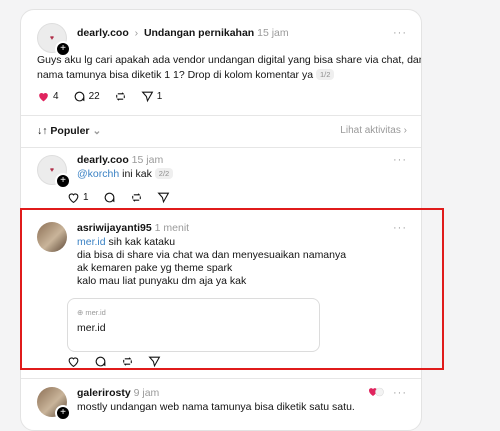  What do you see at coordinates (97, 131) in the screenshot?
I see `chevron-down-icon: ⌄` at bounding box center [97, 131].